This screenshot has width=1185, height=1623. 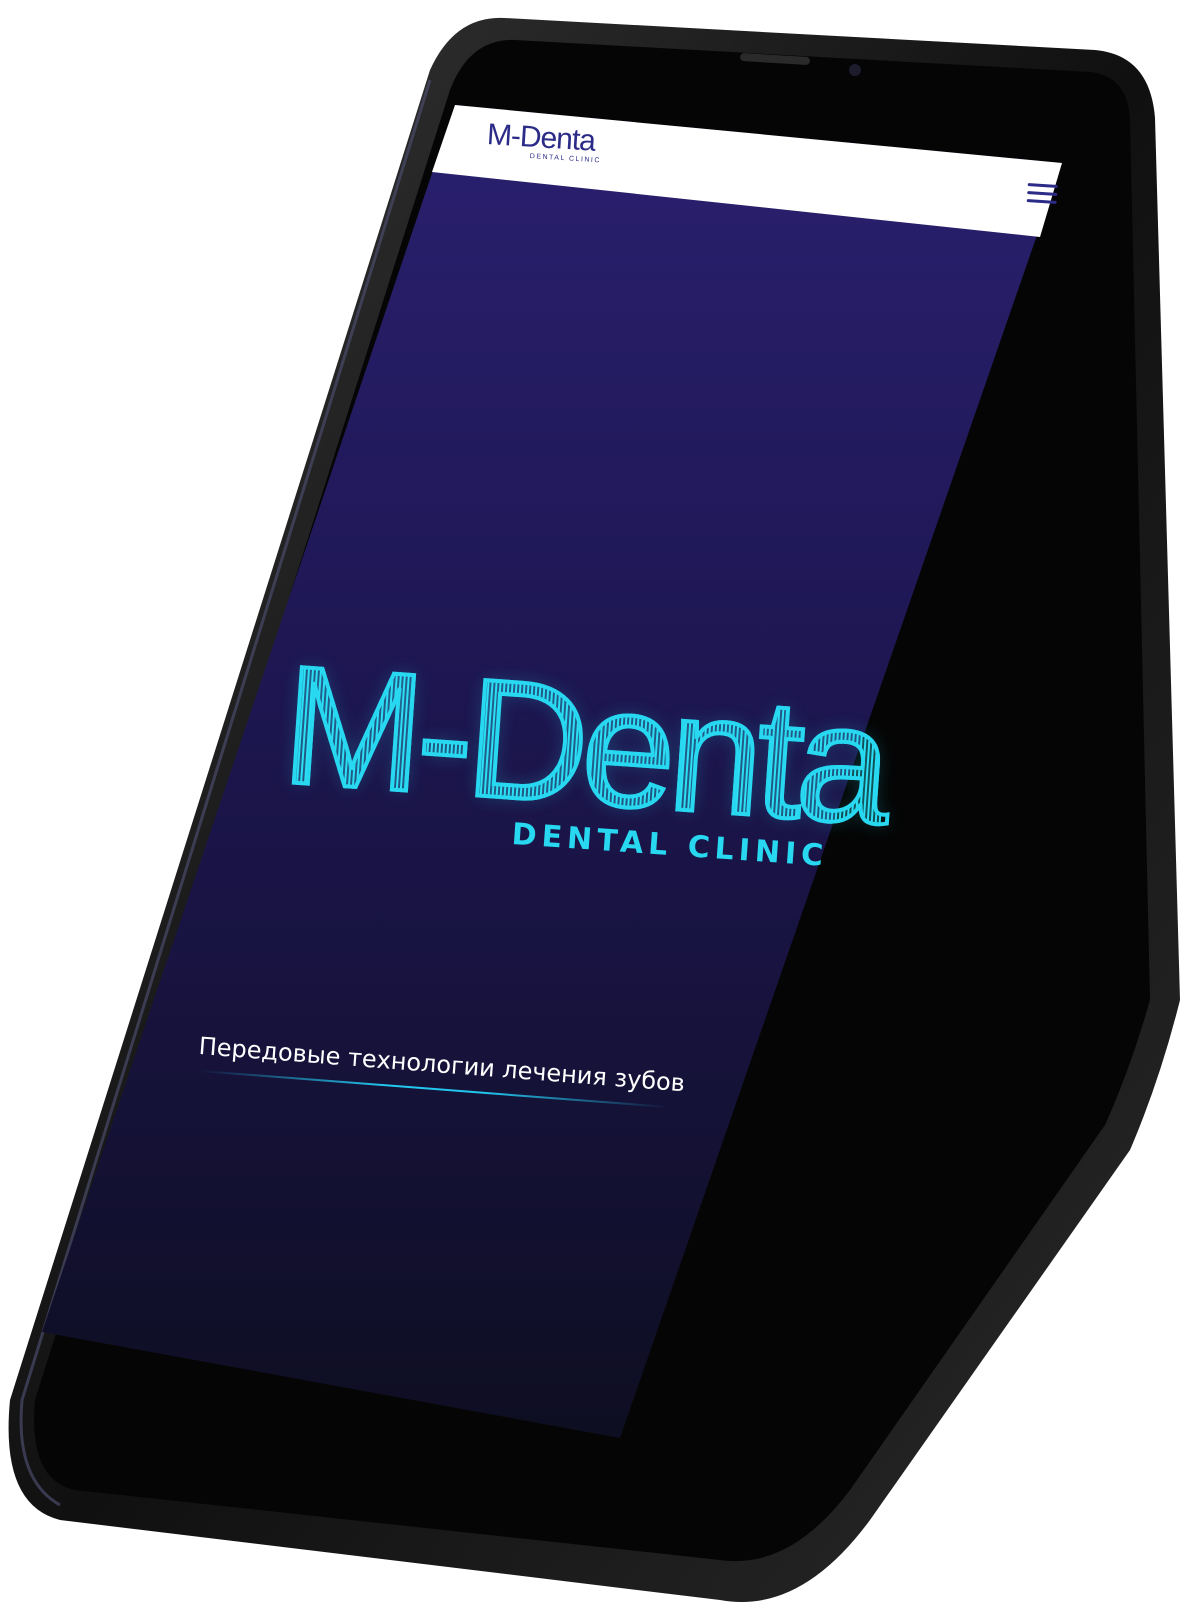 I want to click on menu-bar-top, so click(x=1042, y=185).